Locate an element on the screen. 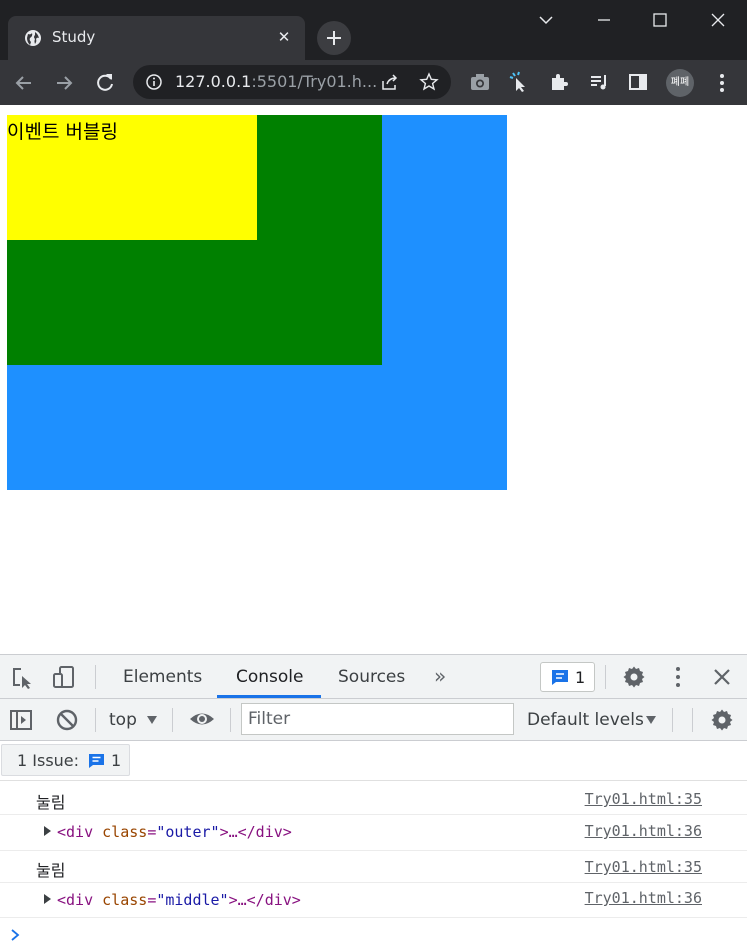 The height and width of the screenshot is (948, 747). settings-gear-icon is located at coordinates (634, 677).